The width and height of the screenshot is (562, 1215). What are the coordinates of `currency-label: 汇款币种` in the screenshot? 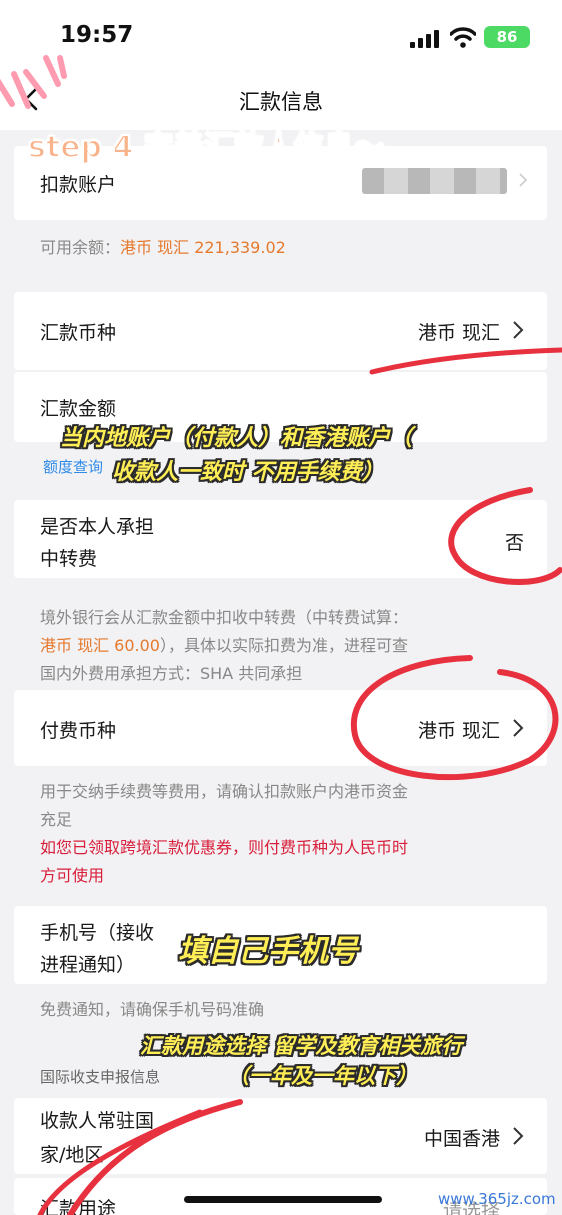 It's located at (78, 333).